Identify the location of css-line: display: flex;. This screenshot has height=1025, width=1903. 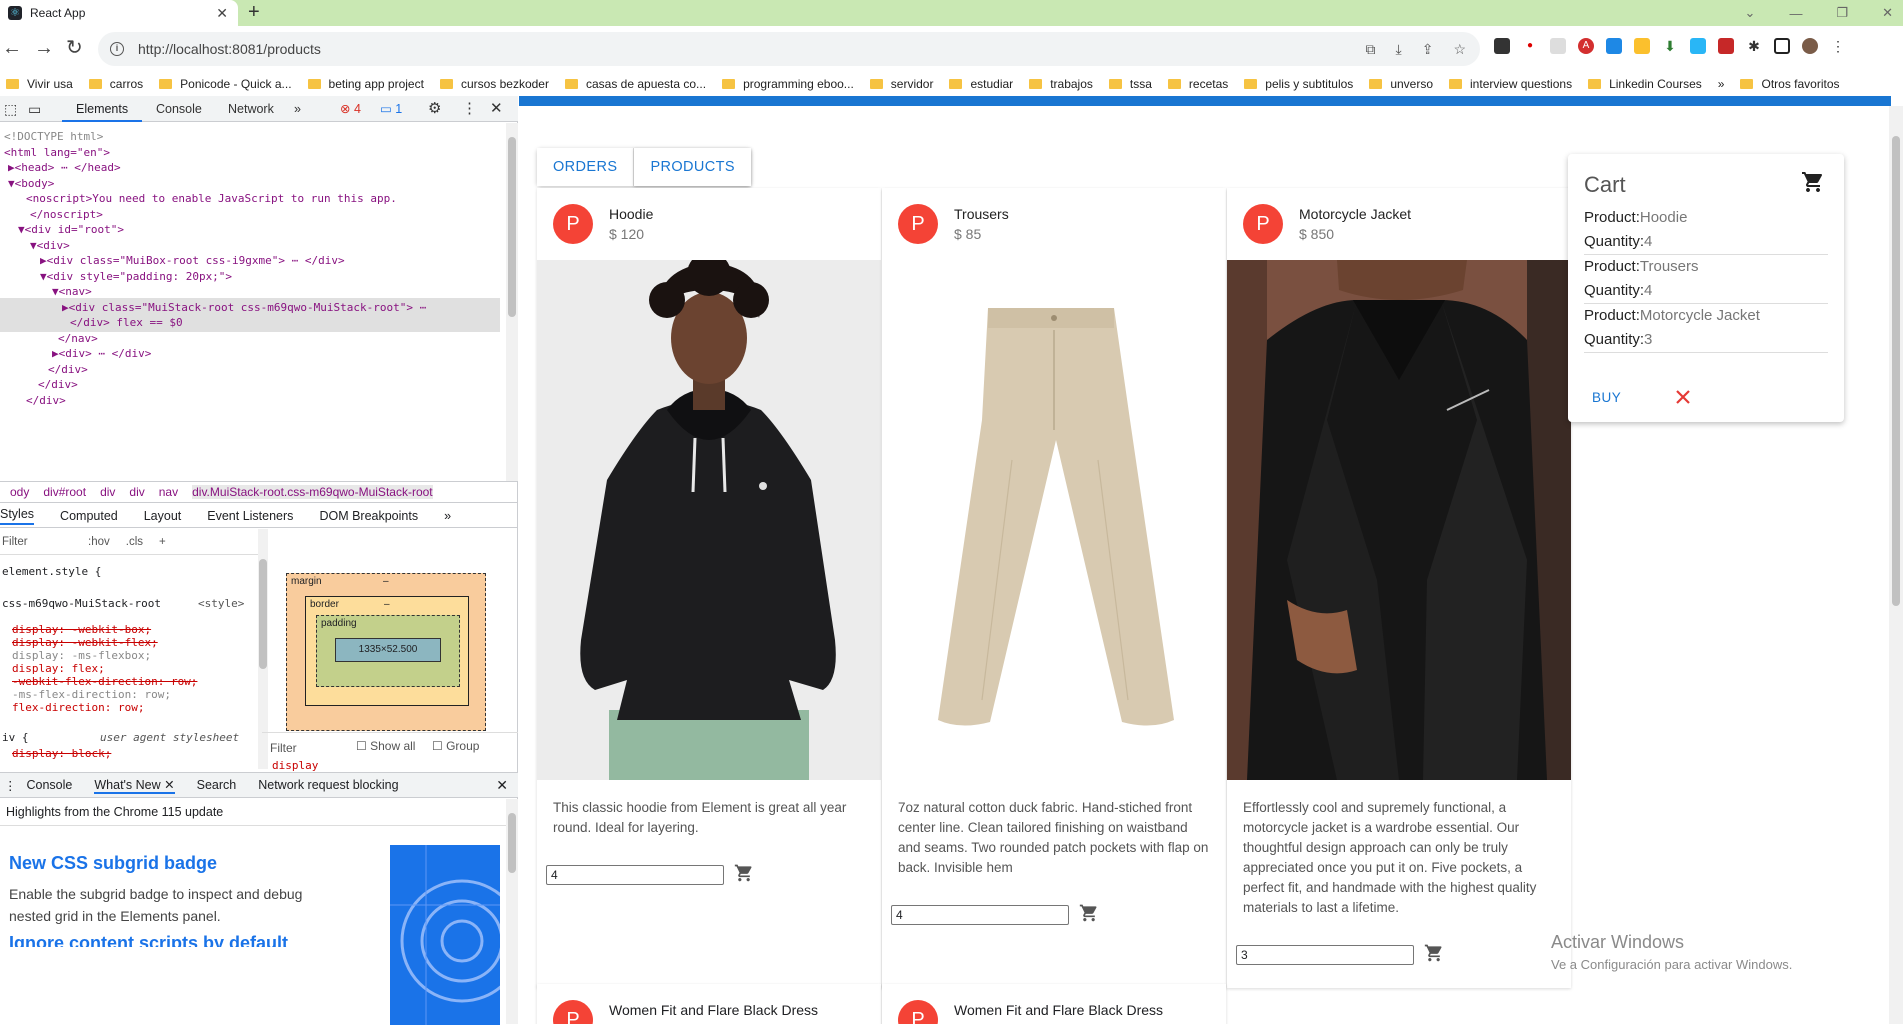
(58, 668).